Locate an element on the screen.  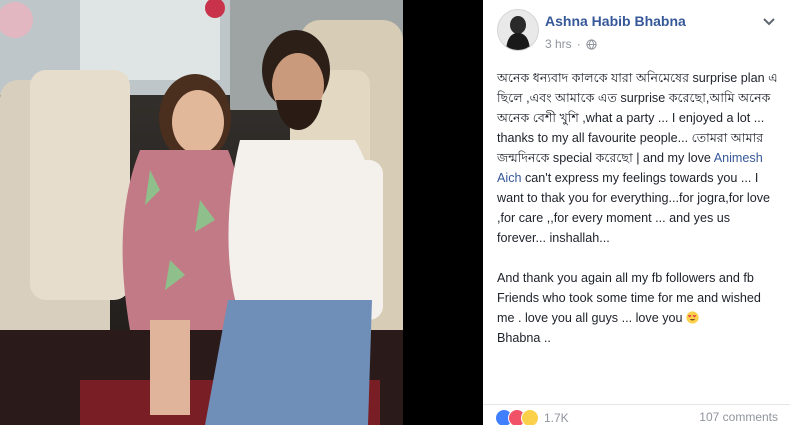
chevron-down-icon is located at coordinates (769, 21).